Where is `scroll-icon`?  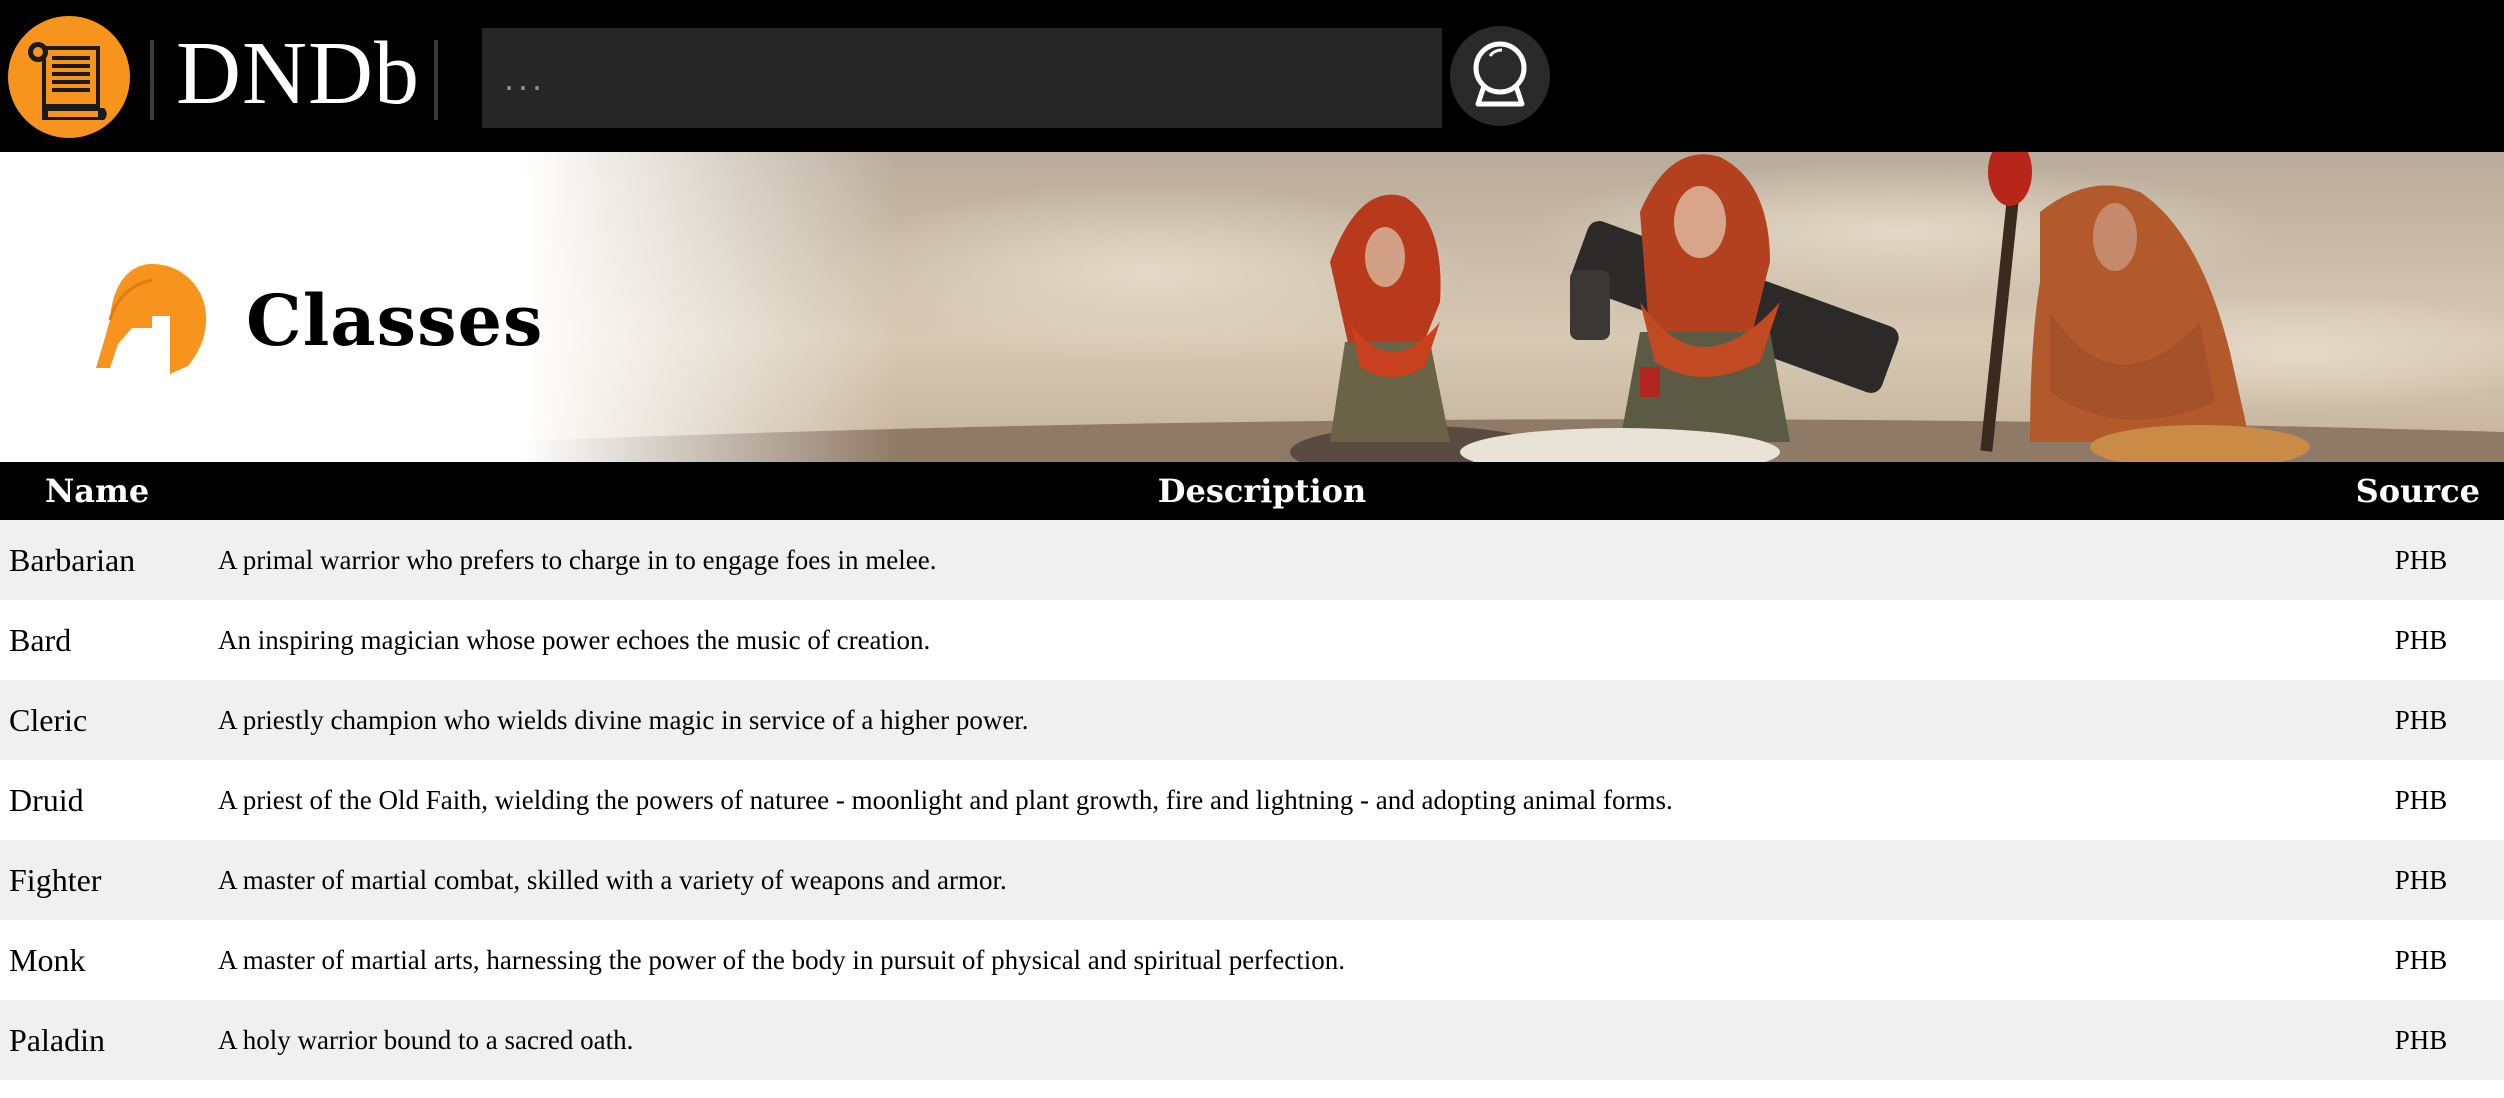 scroll-icon is located at coordinates (67, 81).